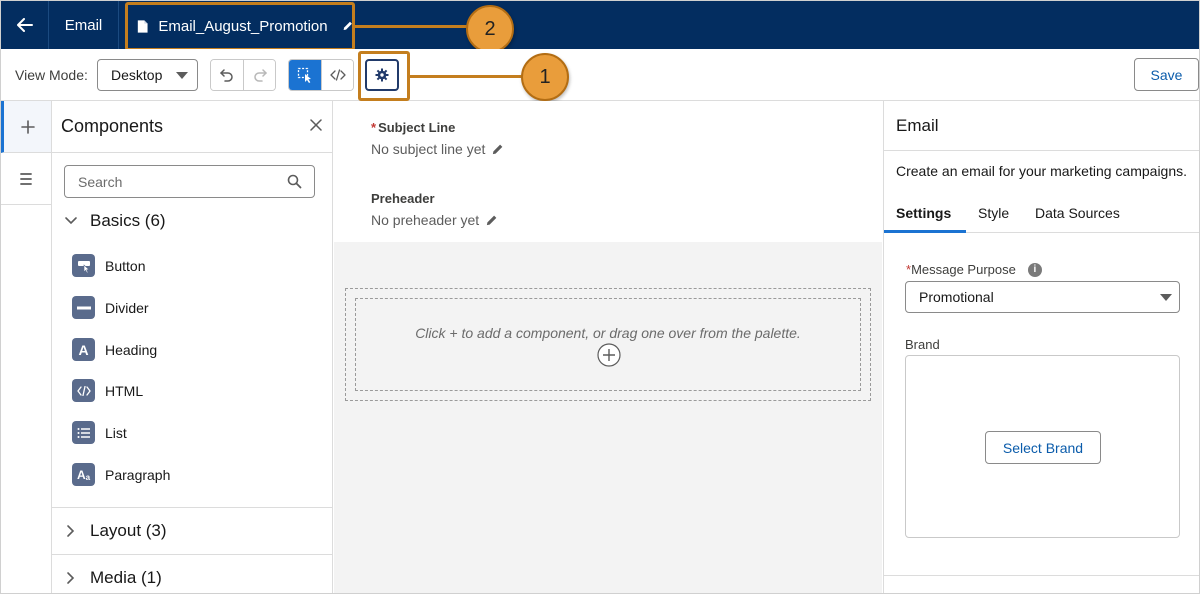 This screenshot has width=1200, height=594. Describe the element at coordinates (112, 126) in the screenshot. I see `components-title: Components` at that location.